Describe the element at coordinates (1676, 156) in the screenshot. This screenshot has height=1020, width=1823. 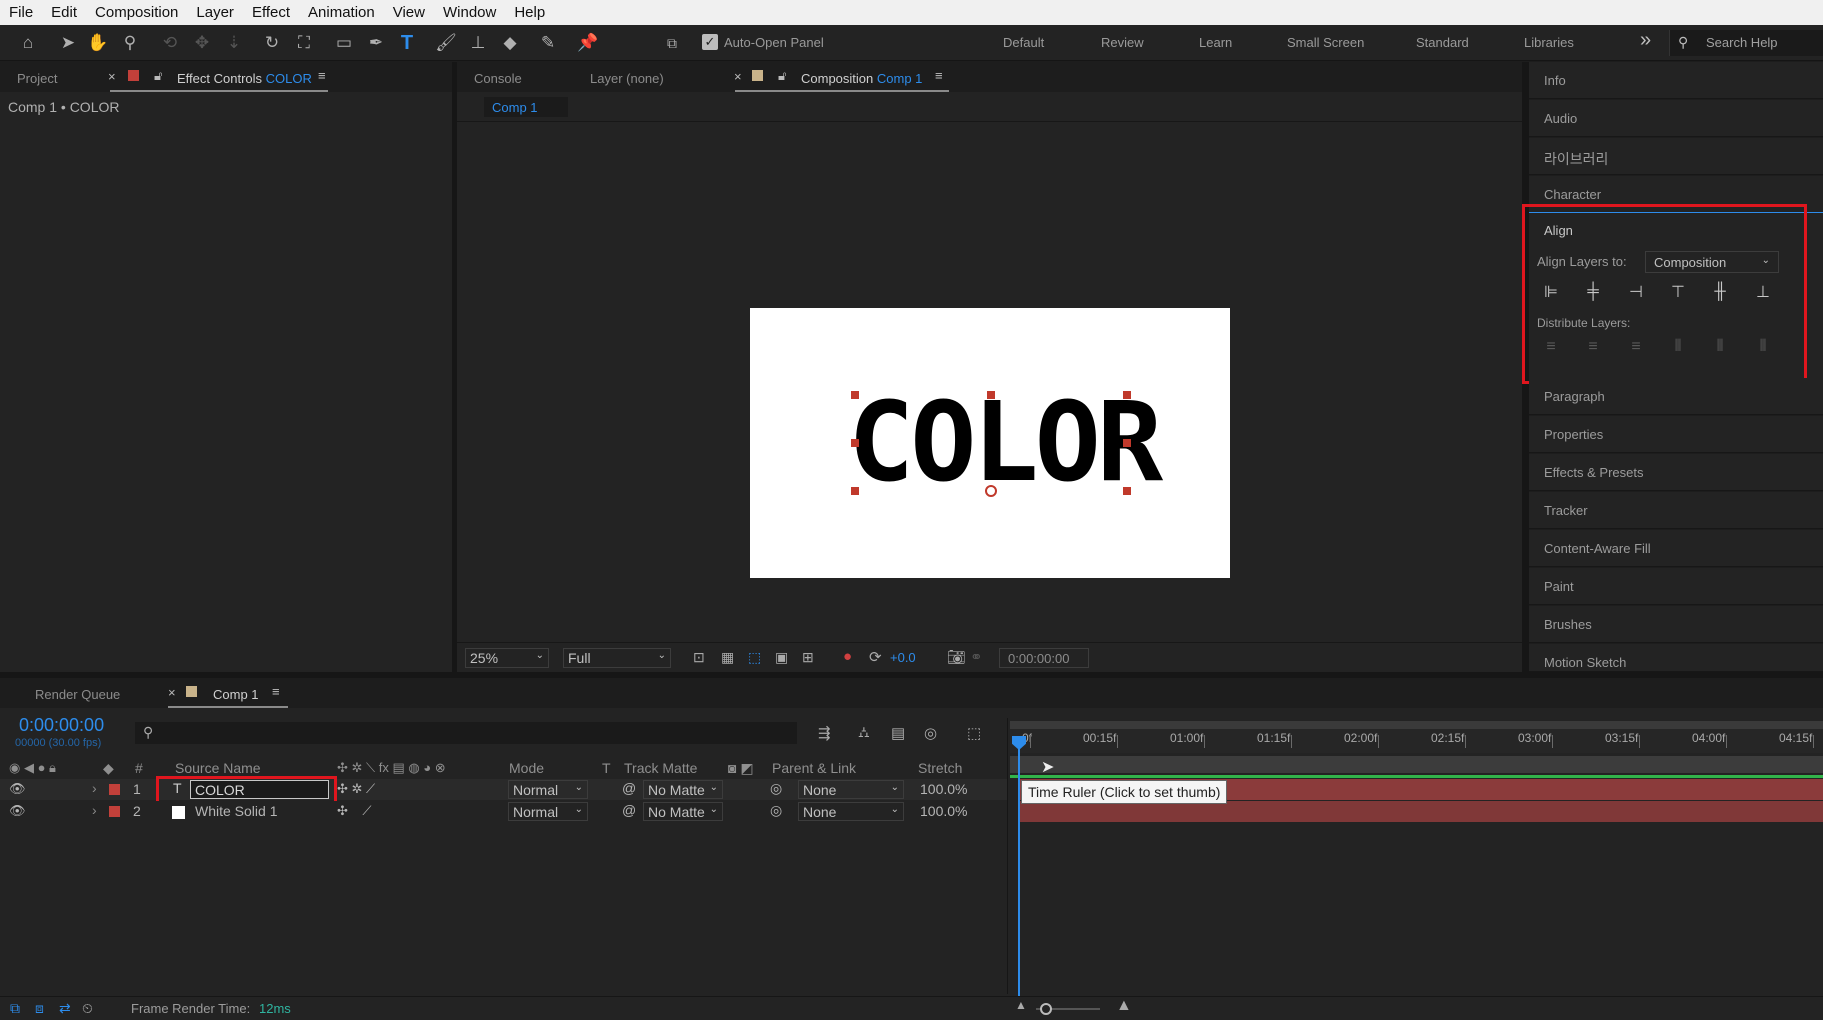
I see `panel-library: 라이브러리` at that location.